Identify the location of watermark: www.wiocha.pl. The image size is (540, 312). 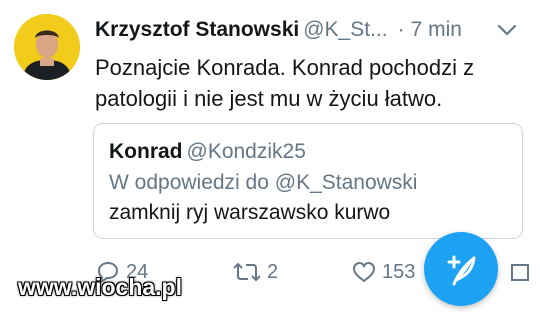
(100, 287).